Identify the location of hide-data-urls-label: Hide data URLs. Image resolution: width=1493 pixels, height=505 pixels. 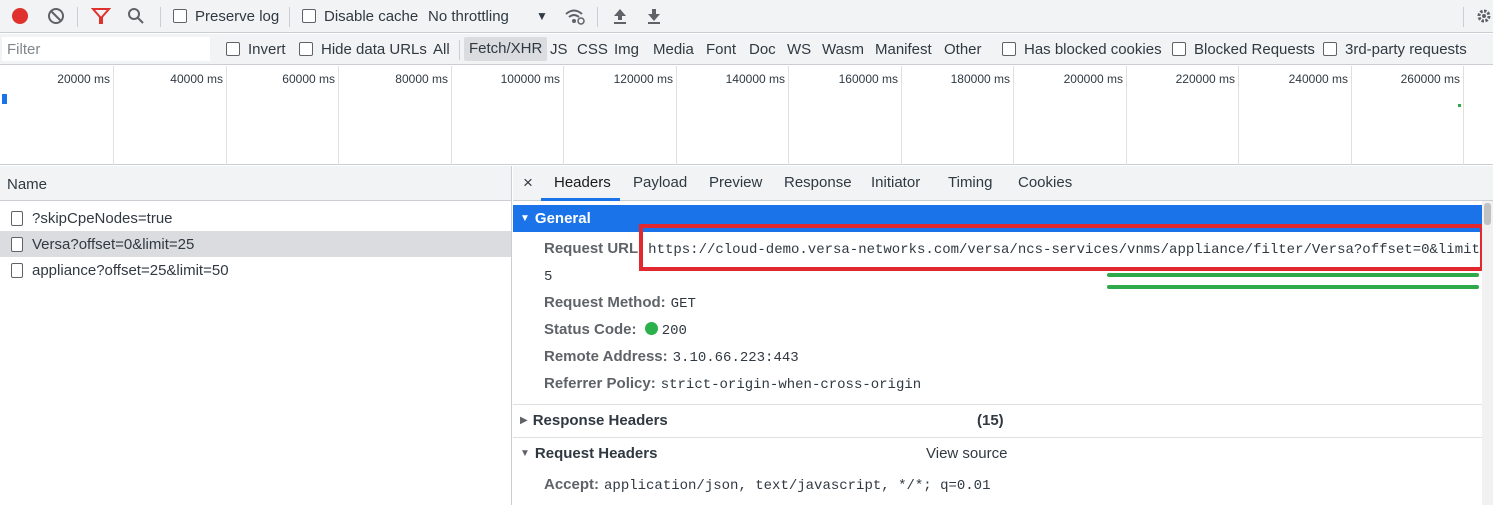
(374, 49).